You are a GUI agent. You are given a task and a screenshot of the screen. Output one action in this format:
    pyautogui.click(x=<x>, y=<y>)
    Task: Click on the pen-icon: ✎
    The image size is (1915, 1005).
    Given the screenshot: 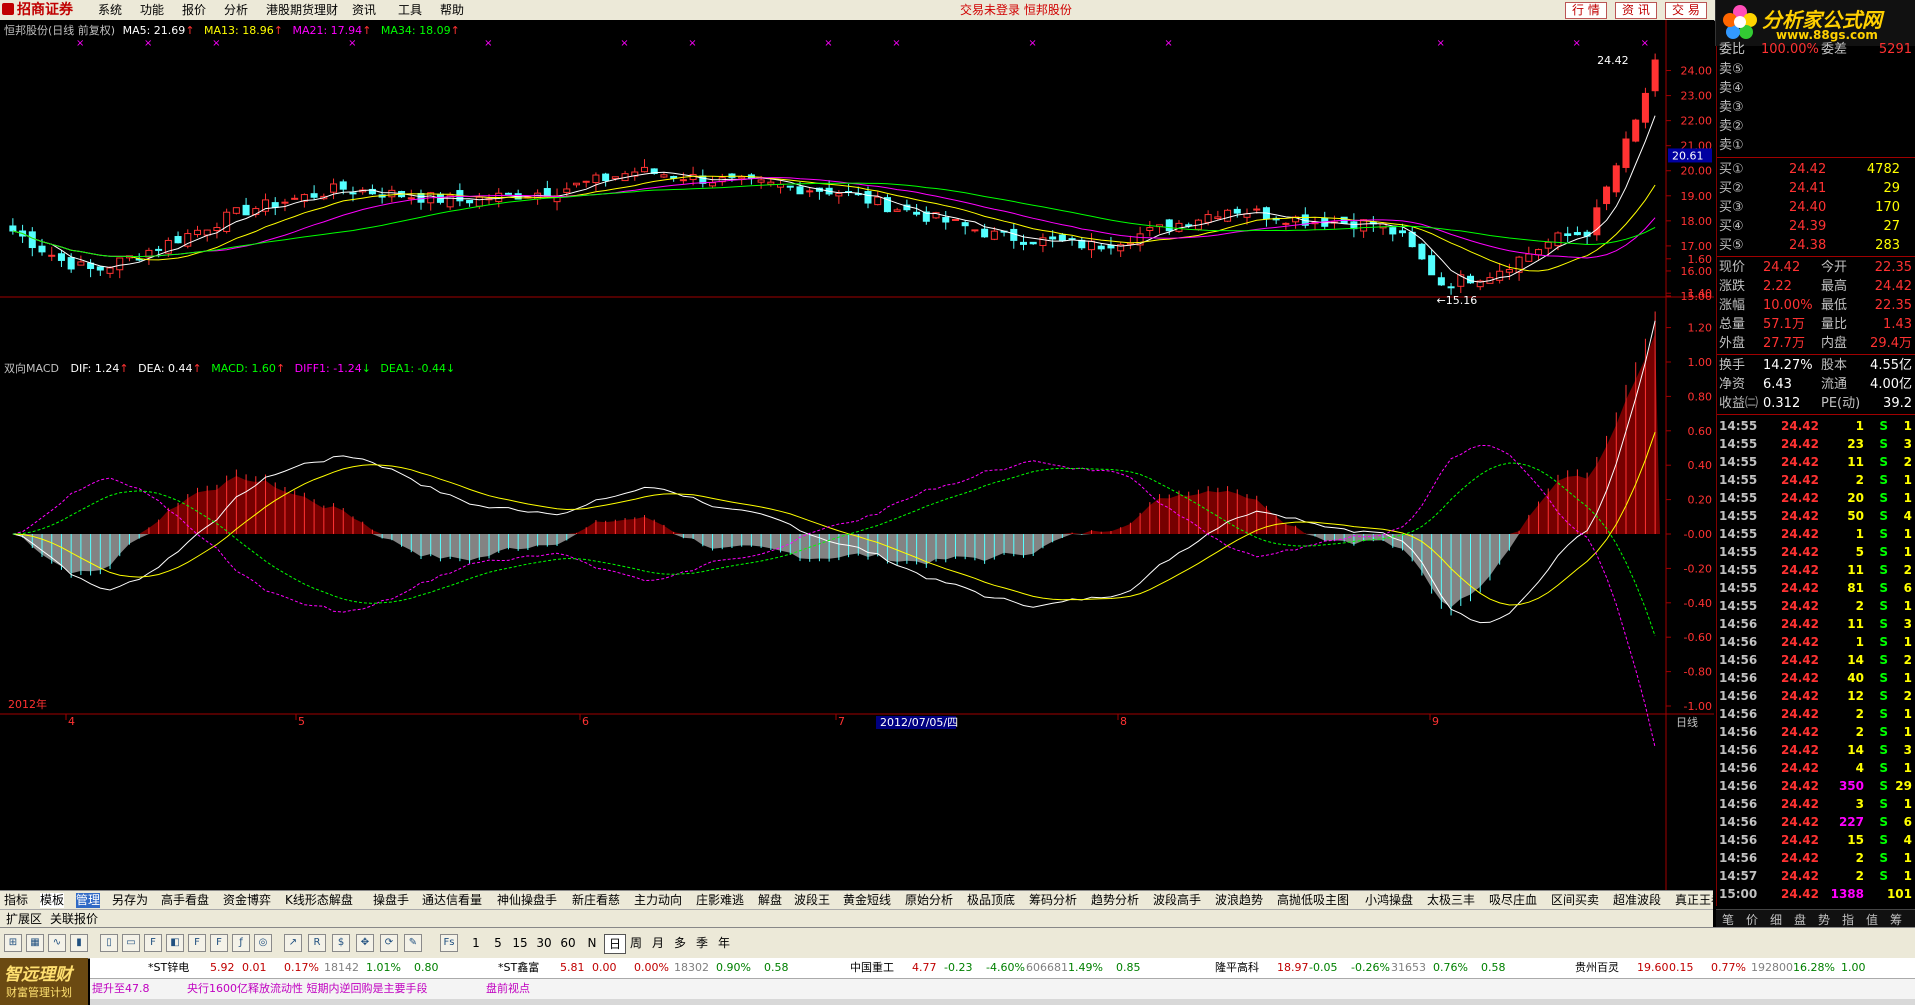 What is the action you would take?
    pyautogui.click(x=413, y=943)
    